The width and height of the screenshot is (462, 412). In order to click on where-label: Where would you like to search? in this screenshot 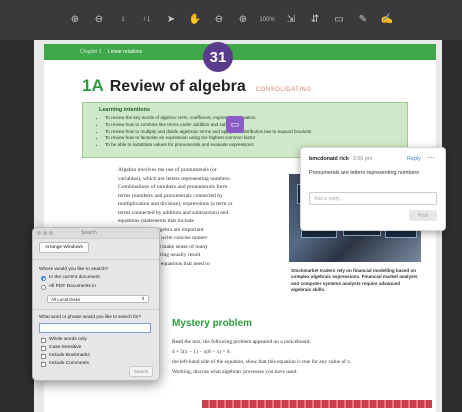, I will do `click(74, 269)`.